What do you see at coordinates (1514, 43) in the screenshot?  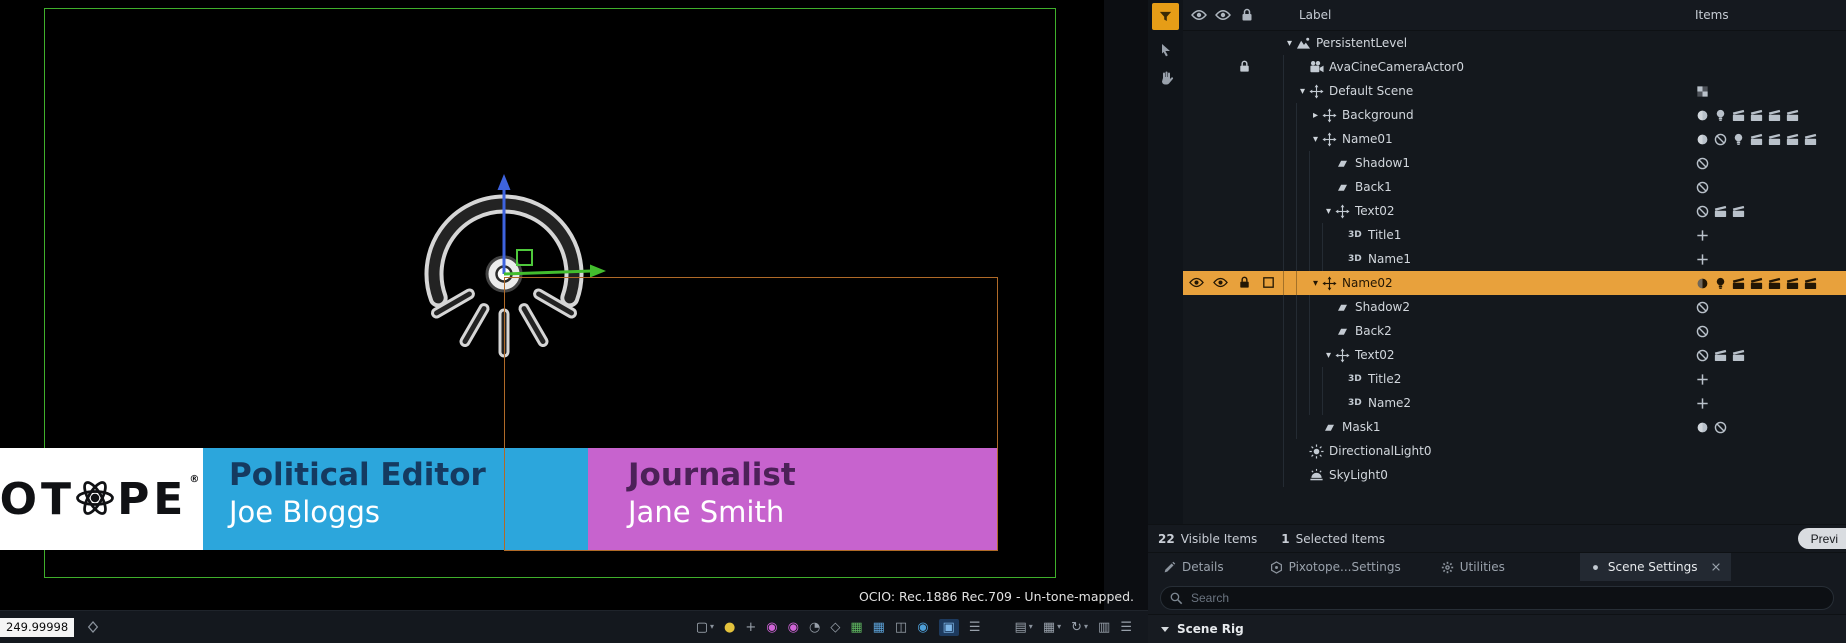 I see `tree-row: ▾ PersistentLevel` at bounding box center [1514, 43].